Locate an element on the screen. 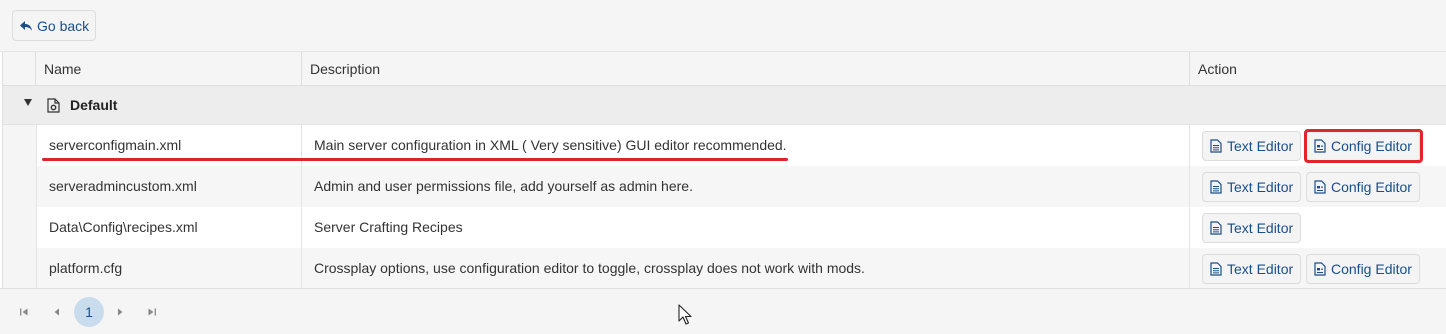 The image size is (1446, 334). mouse-cursor-icon is located at coordinates (685, 314).